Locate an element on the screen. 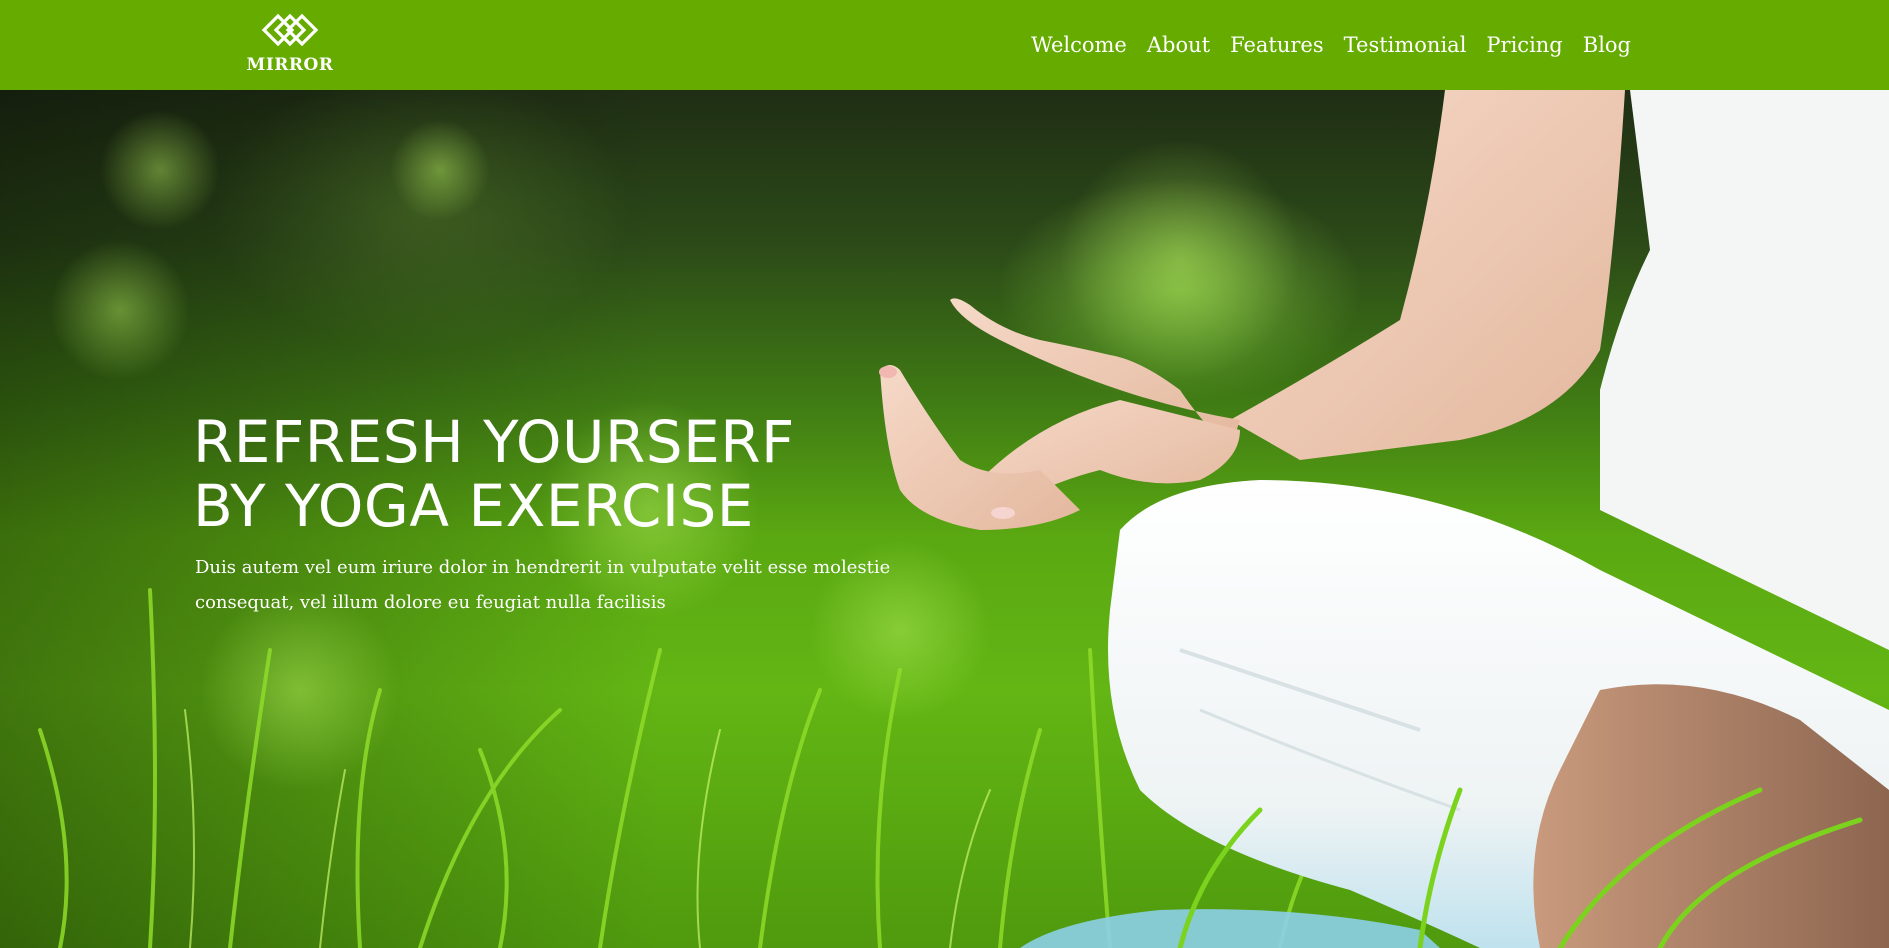 The image size is (1889, 948). hero-heading-line-2: BY YOGA EXERCISE is located at coordinates (473, 506).